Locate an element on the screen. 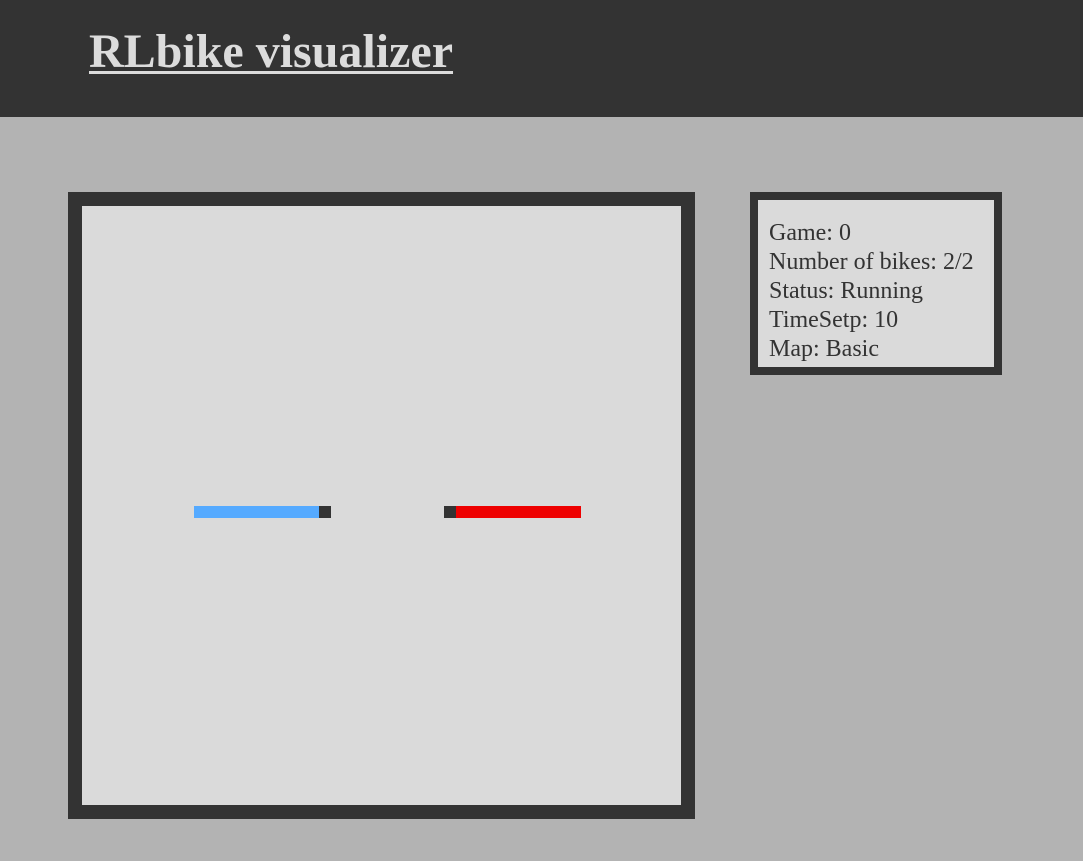  game-status-text: Status: Running is located at coordinates (846, 291).